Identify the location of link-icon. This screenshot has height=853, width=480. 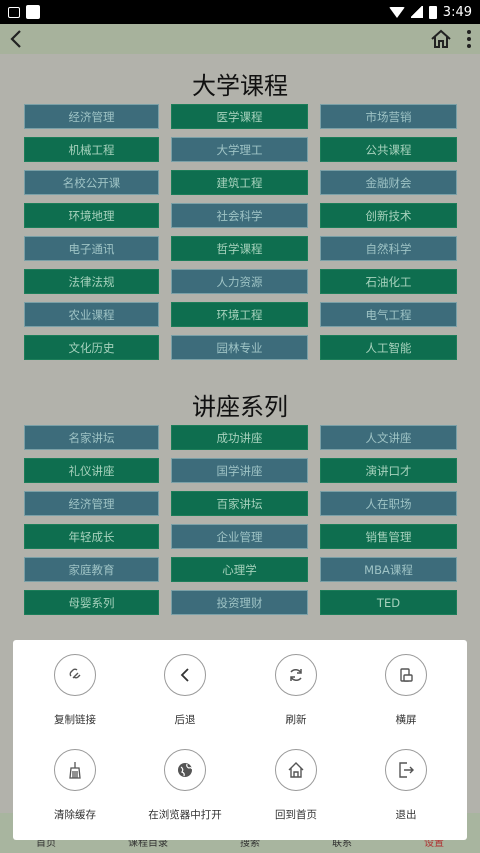
(75, 673).